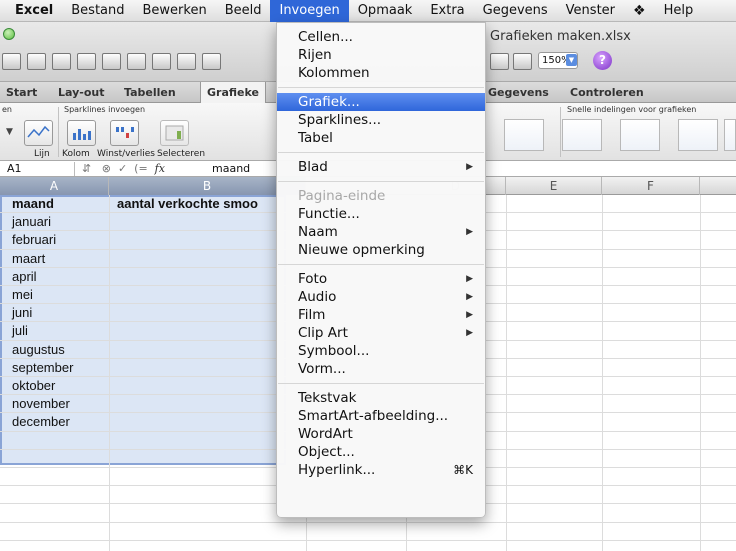  What do you see at coordinates (381, 264) in the screenshot?
I see `menu-separator` at bounding box center [381, 264].